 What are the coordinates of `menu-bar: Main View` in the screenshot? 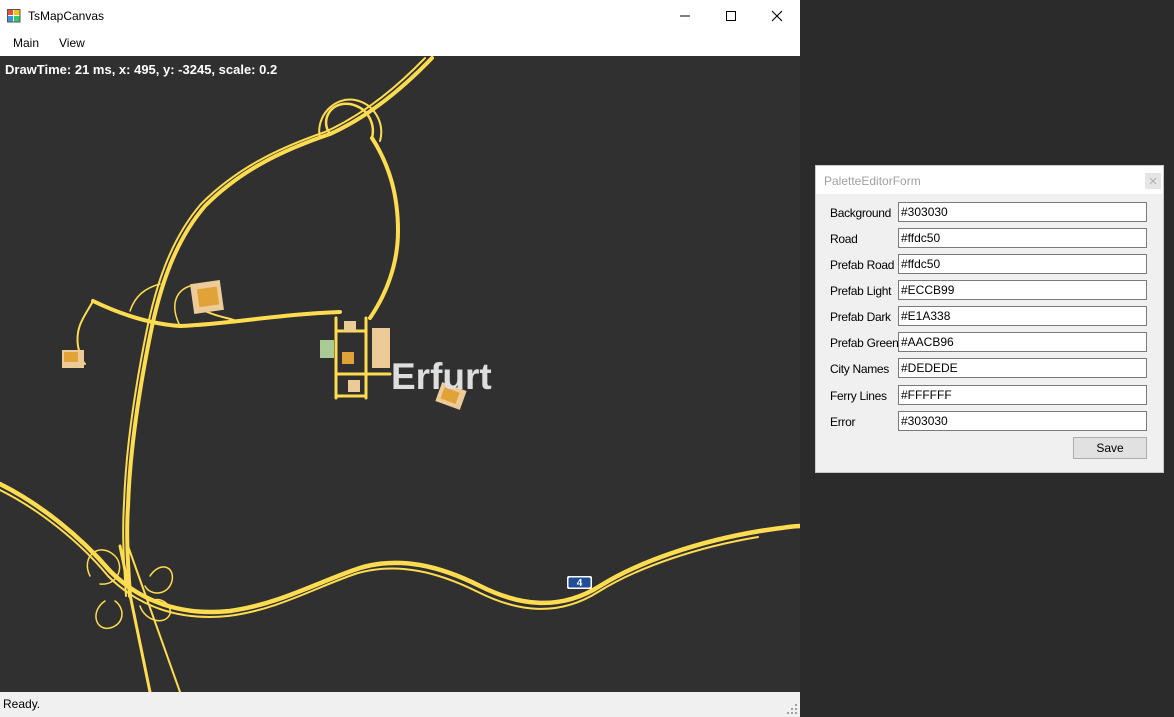 It's located at (400, 44).